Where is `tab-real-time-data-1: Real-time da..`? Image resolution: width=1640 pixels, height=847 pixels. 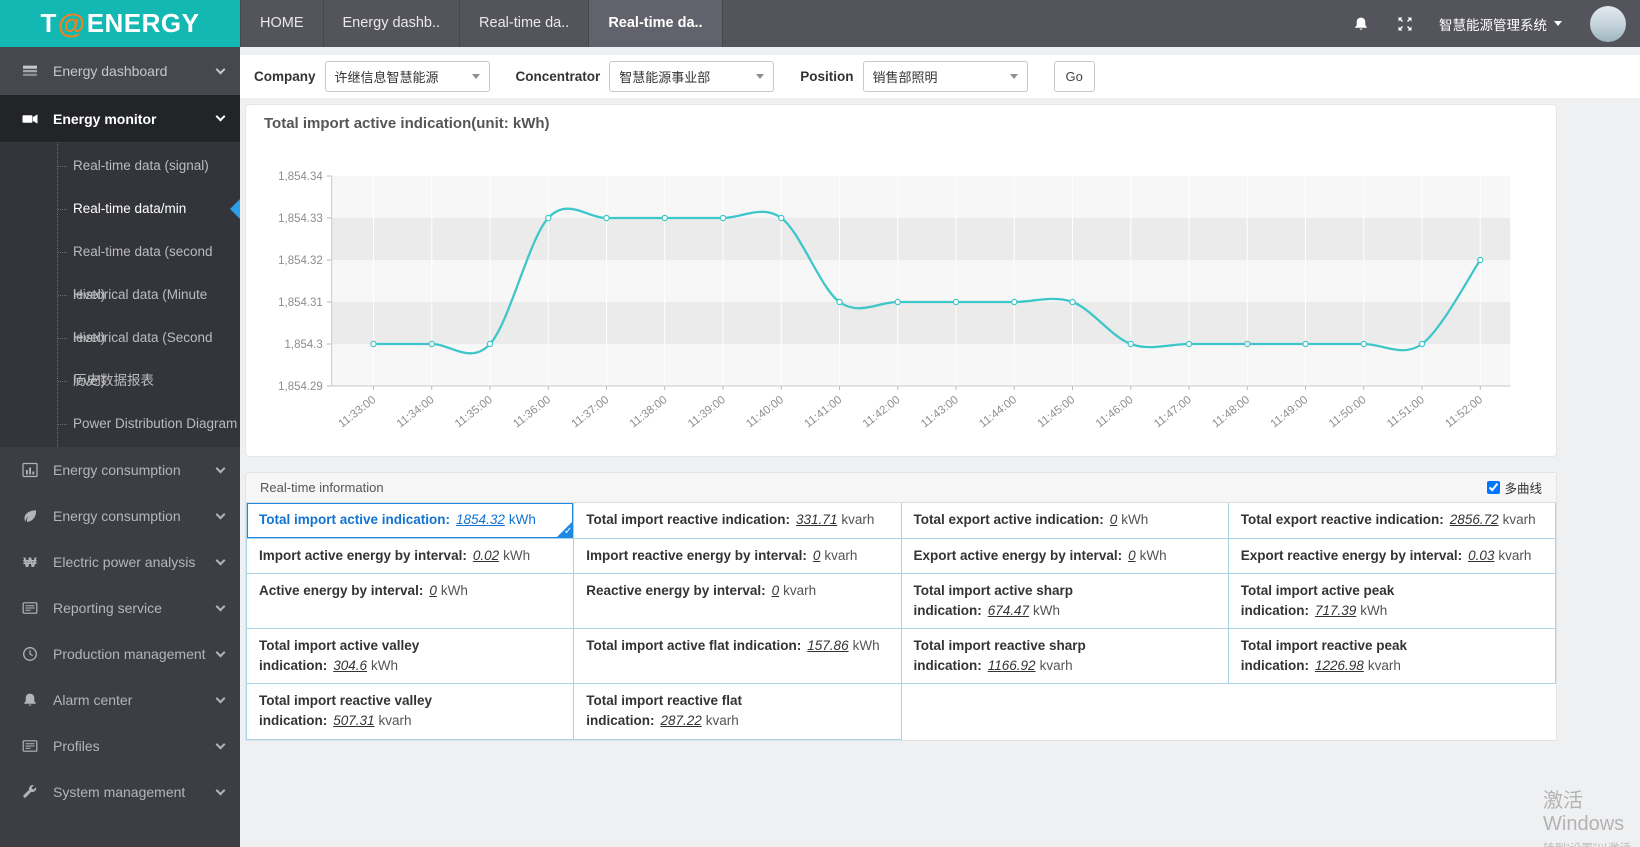
tab-real-time-data-1: Real-time da.. is located at coordinates (523, 23).